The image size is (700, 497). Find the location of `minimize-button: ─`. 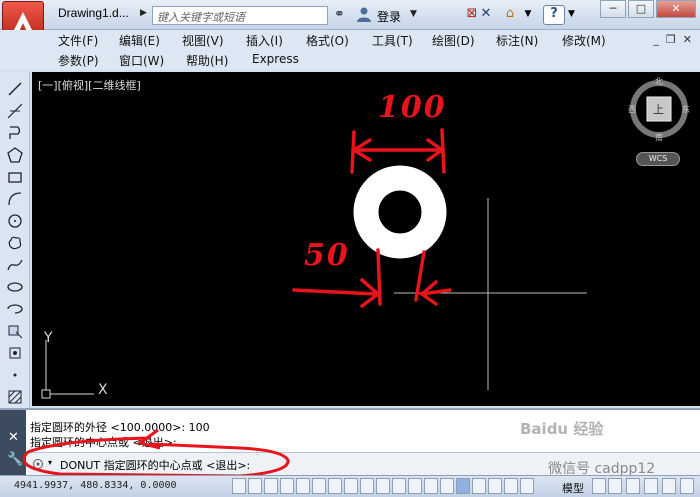

minimize-button: ─ is located at coordinates (613, 9).